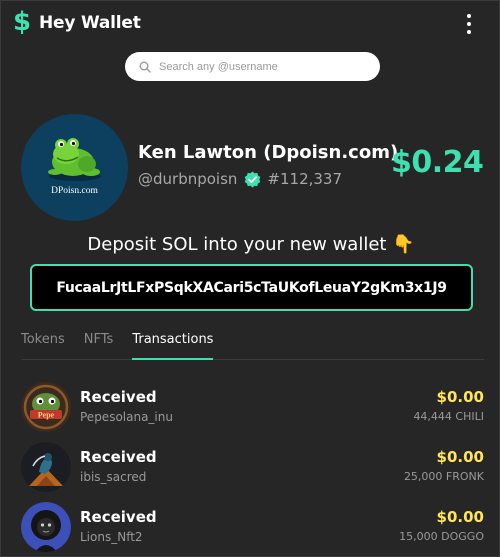 The width and height of the screenshot is (500, 557). What do you see at coordinates (268, 152) in the screenshot?
I see `profile-name: Ken Lawton (Dpoisn.com)` at bounding box center [268, 152].